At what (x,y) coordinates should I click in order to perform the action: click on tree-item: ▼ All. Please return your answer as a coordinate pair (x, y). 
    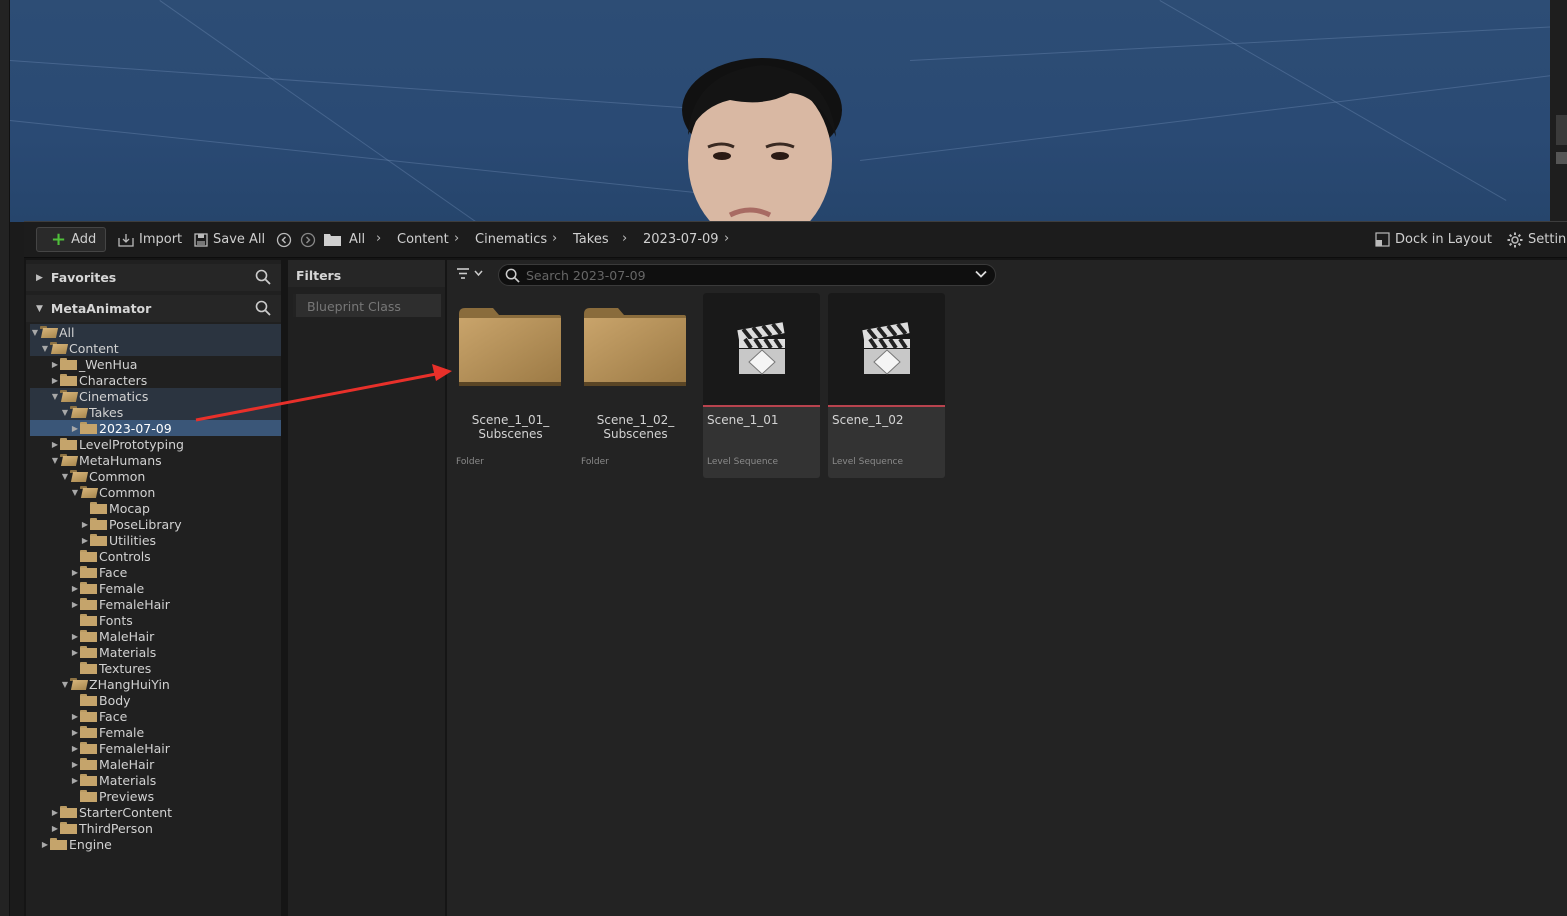
    Looking at the image, I should click on (155, 332).